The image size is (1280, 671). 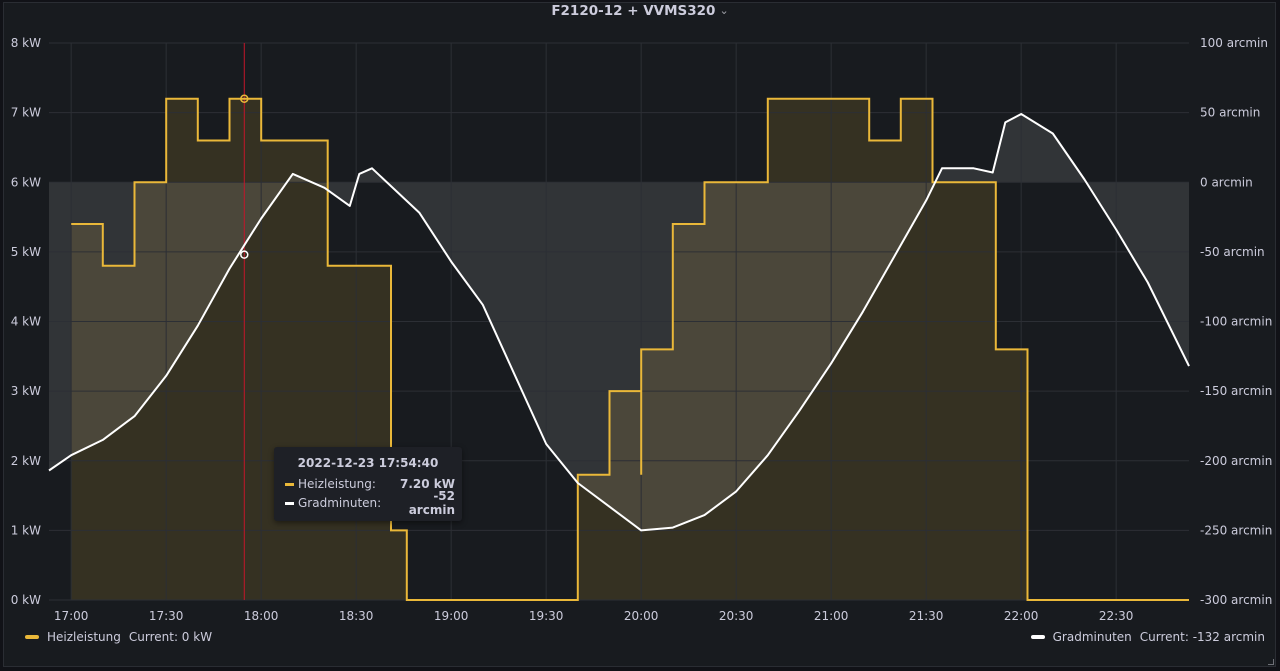 I want to click on y-right-tick-label: 100 arcmin, so click(x=1234, y=43).